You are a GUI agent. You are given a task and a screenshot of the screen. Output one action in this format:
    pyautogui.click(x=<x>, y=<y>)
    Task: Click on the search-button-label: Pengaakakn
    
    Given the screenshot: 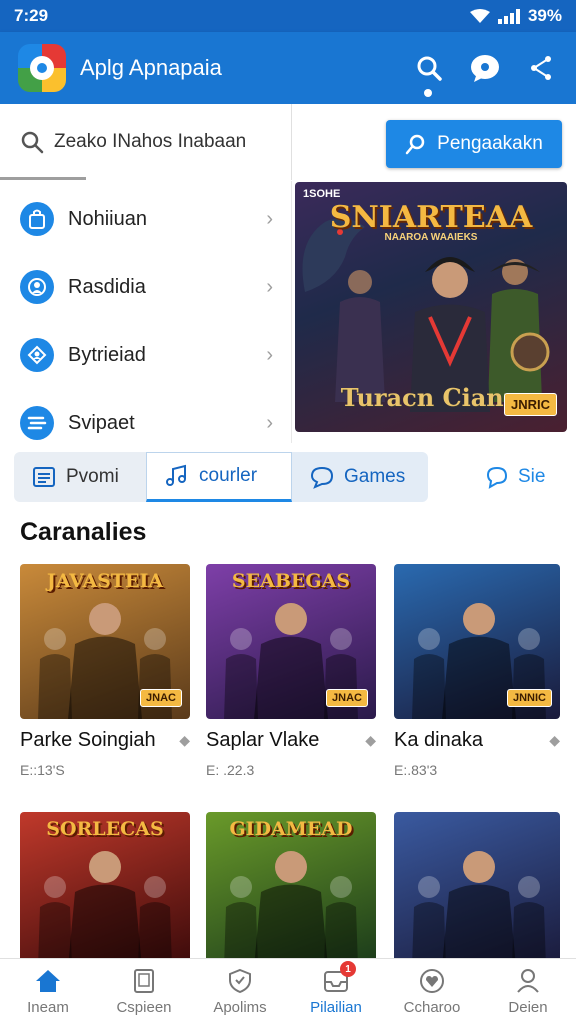 What is the action you would take?
    pyautogui.click(x=490, y=143)
    